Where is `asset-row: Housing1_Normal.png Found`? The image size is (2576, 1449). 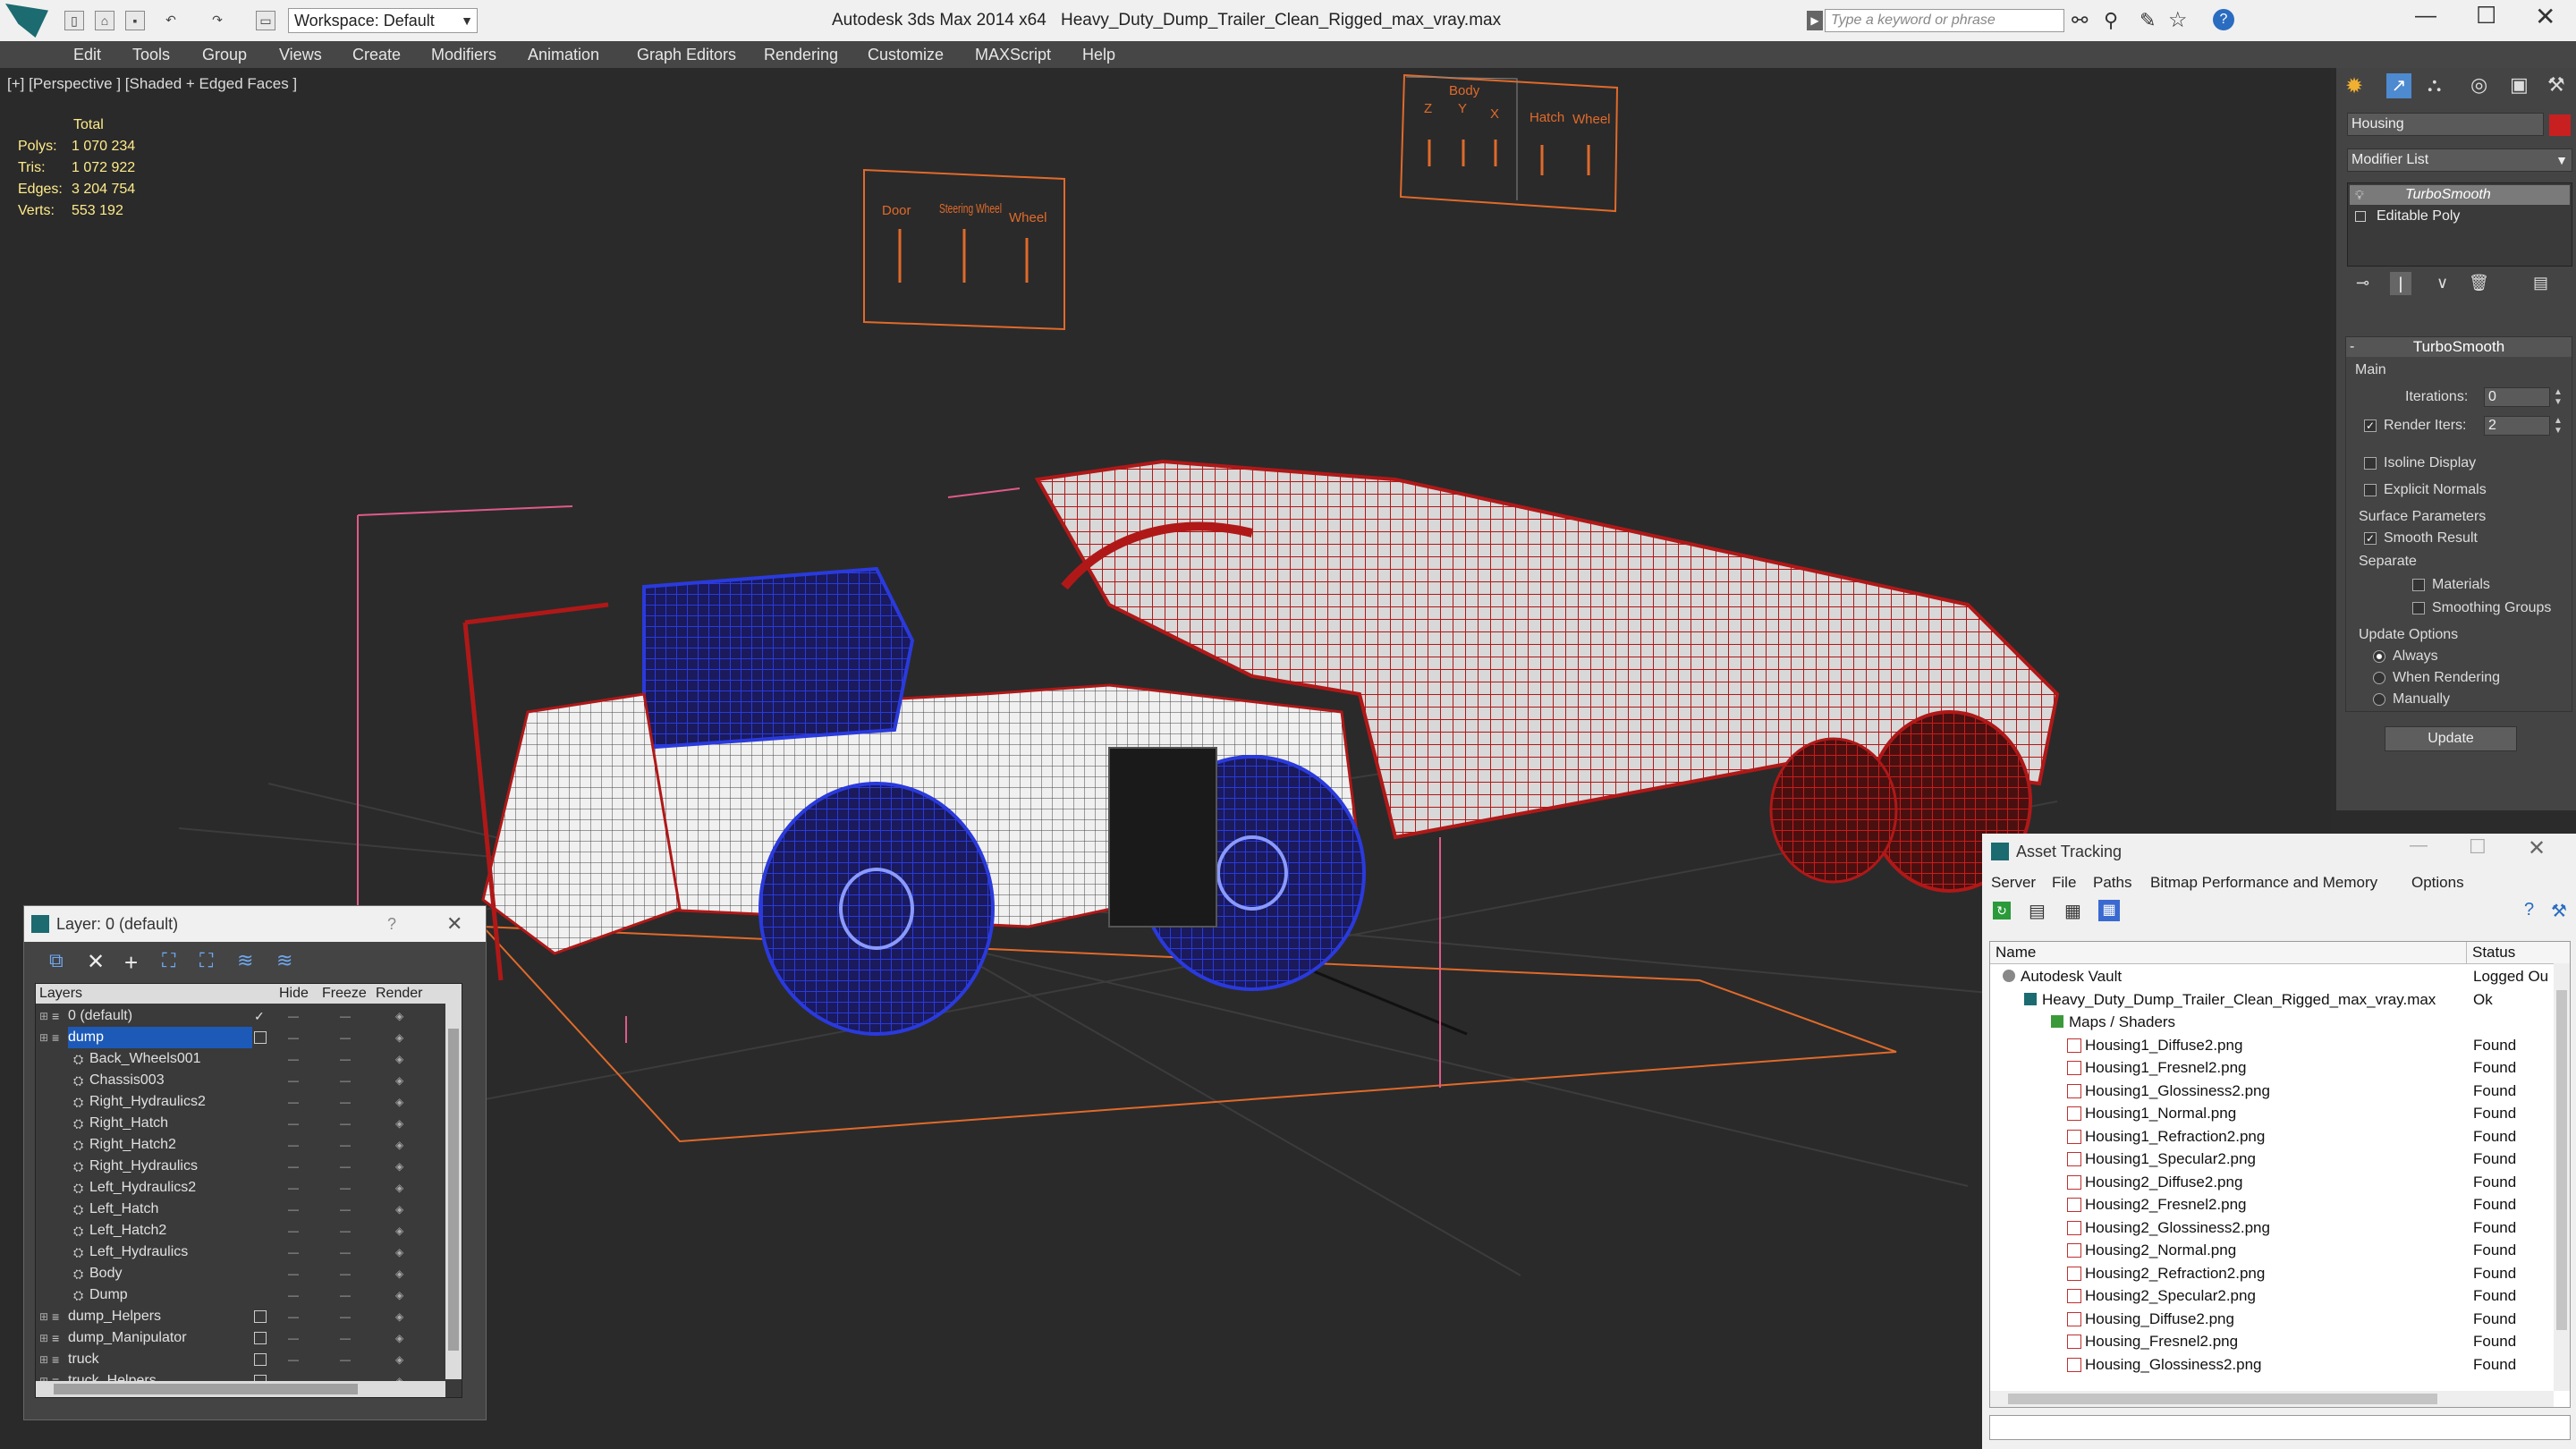 asset-row: Housing1_Normal.png Found is located at coordinates (2272, 1113).